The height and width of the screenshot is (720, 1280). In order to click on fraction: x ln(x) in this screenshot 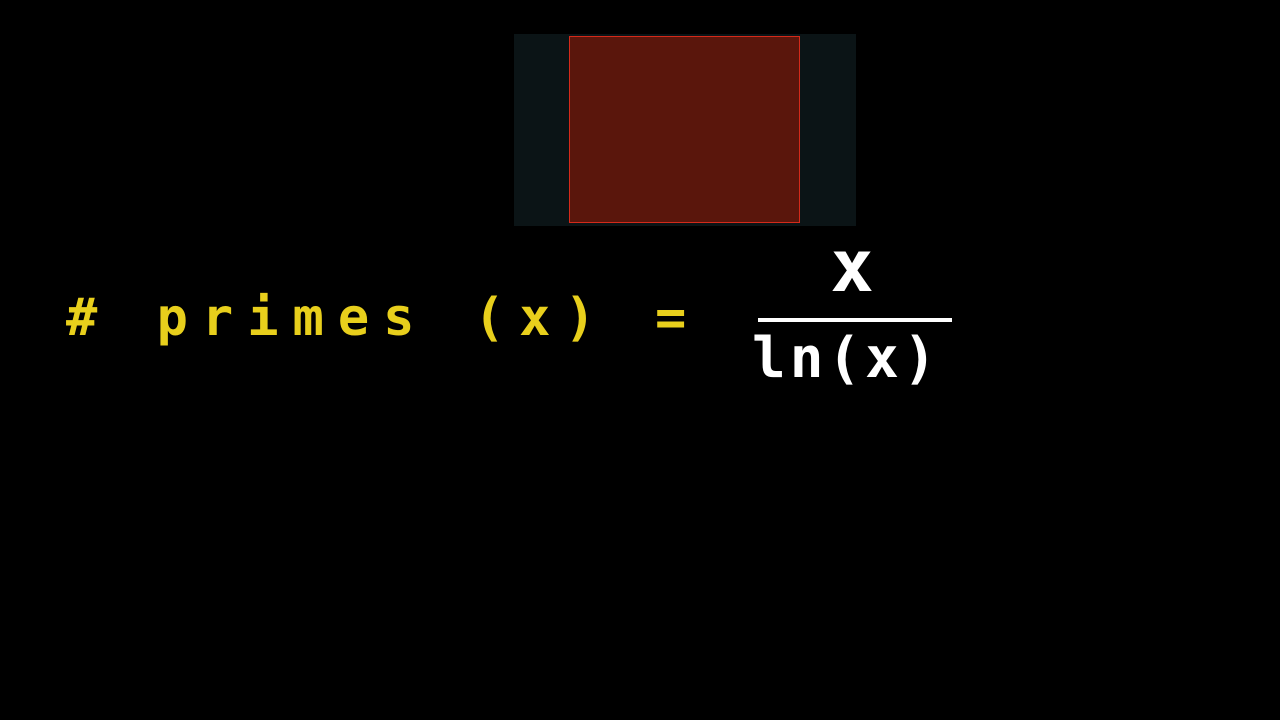, I will do `click(862, 313)`.